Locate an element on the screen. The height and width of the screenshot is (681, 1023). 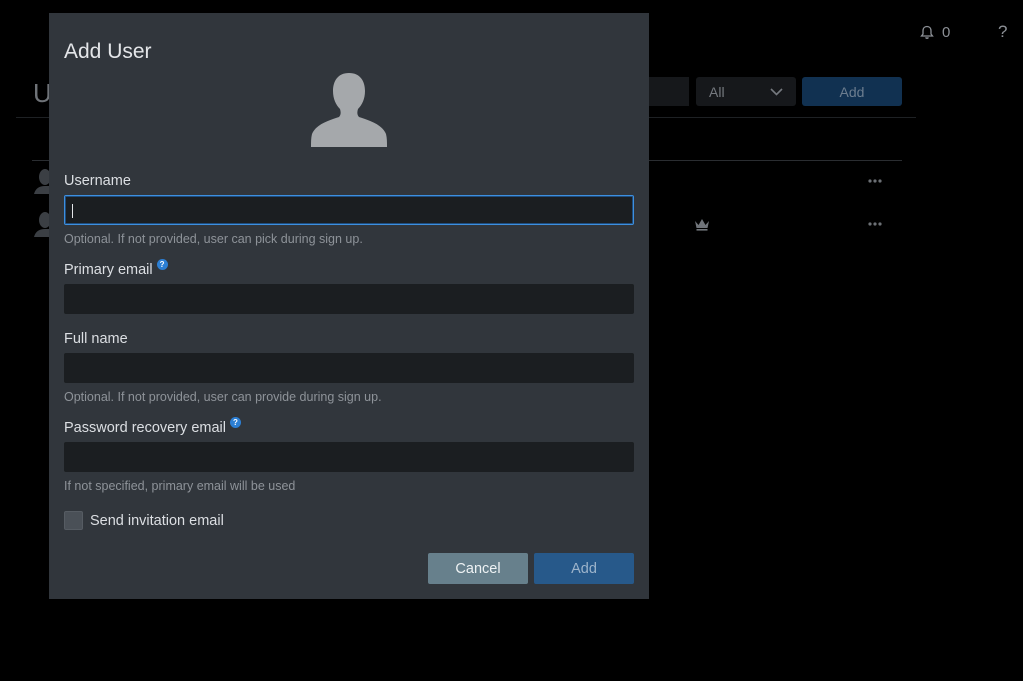
username-label: Username is located at coordinates (97, 181).